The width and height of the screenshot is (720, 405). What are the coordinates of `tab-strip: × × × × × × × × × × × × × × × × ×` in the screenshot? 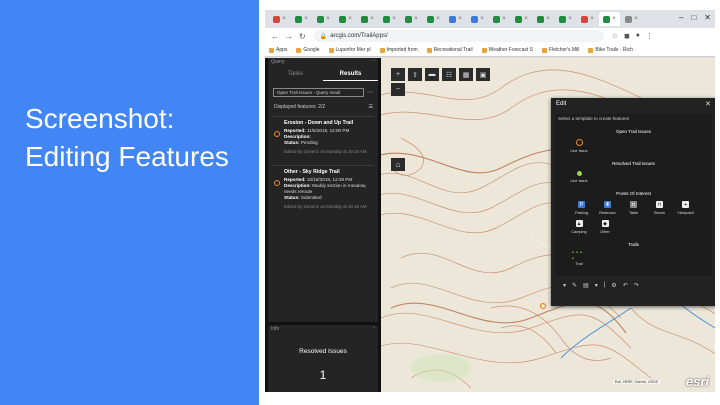 It's located at (490, 19).